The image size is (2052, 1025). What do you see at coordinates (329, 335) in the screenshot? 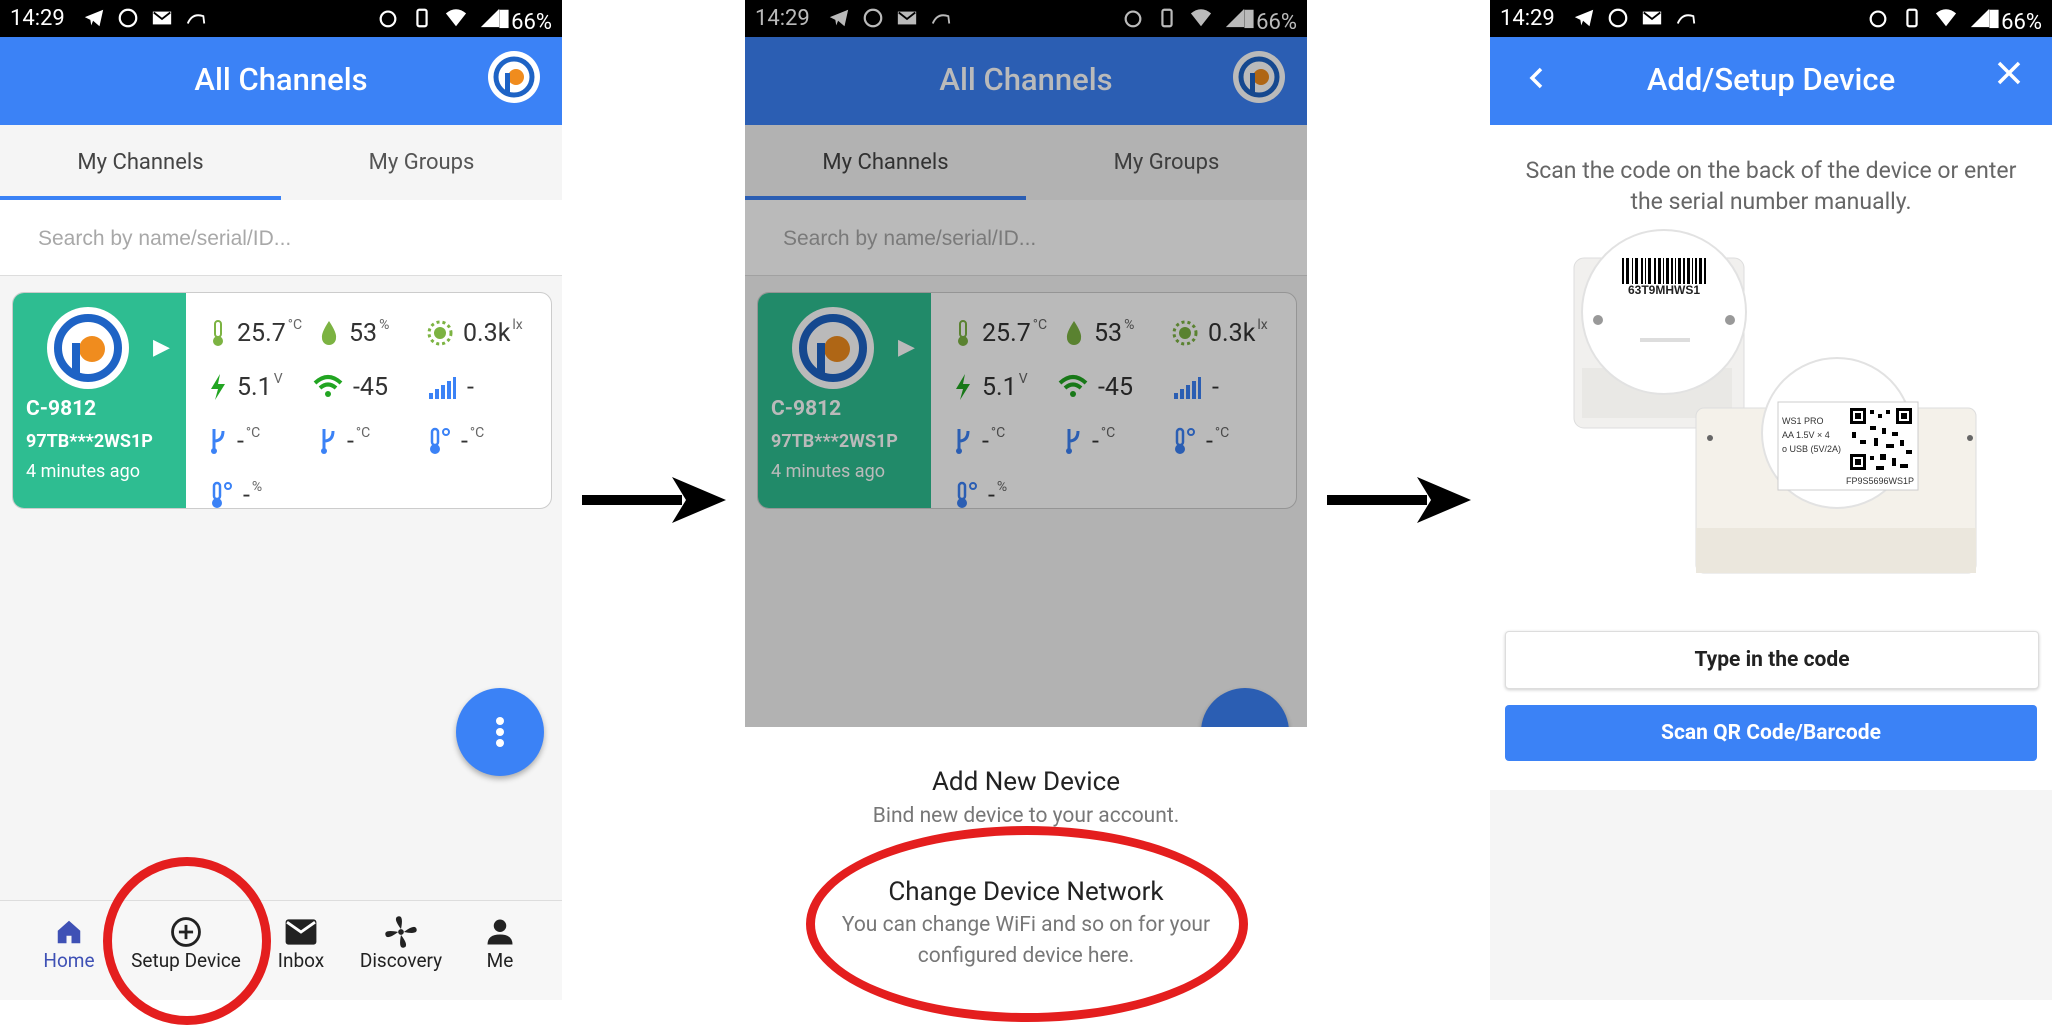
I see `humidity-drop-icon` at bounding box center [329, 335].